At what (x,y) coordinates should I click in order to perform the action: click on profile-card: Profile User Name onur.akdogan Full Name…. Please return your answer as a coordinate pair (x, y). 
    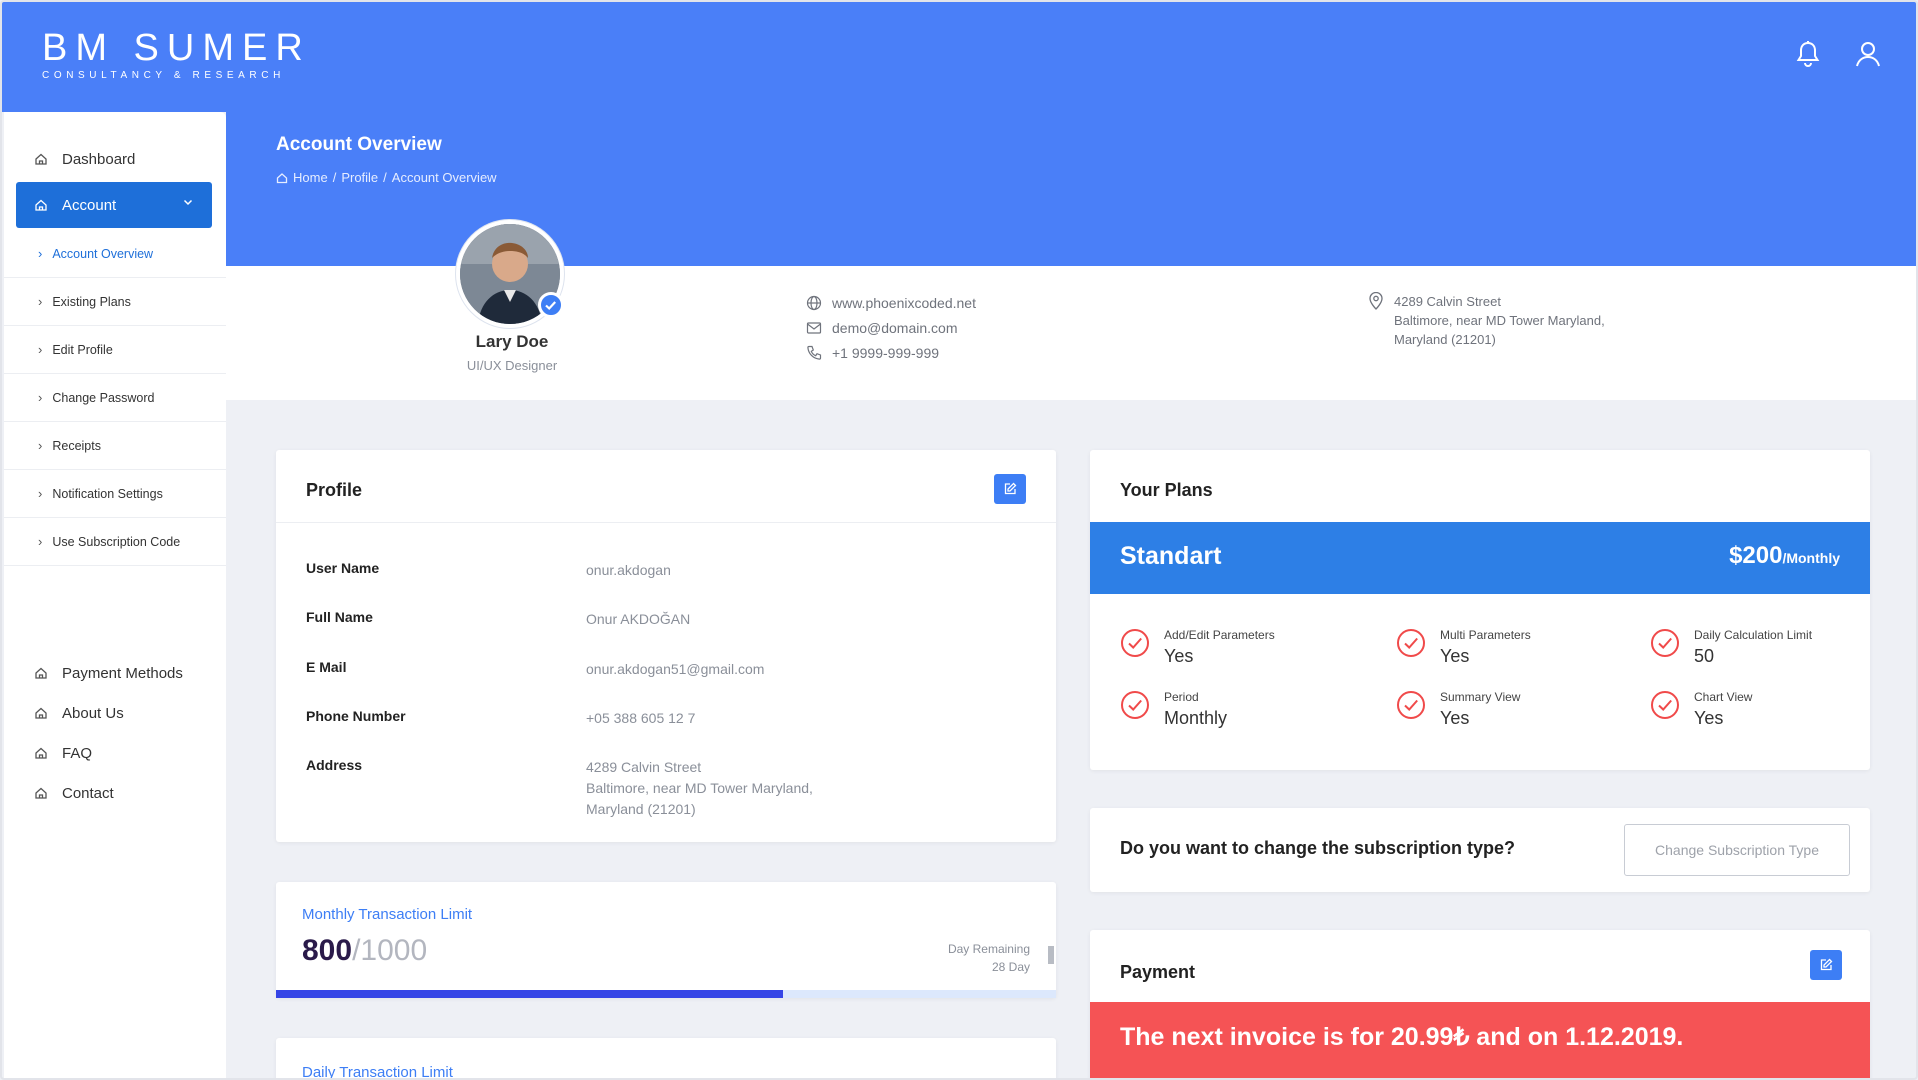
    Looking at the image, I should click on (666, 646).